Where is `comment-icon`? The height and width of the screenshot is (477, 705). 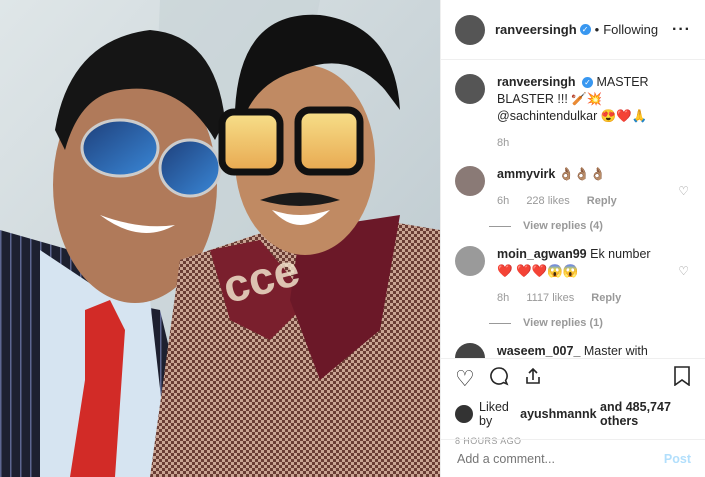 comment-icon is located at coordinates (499, 379).